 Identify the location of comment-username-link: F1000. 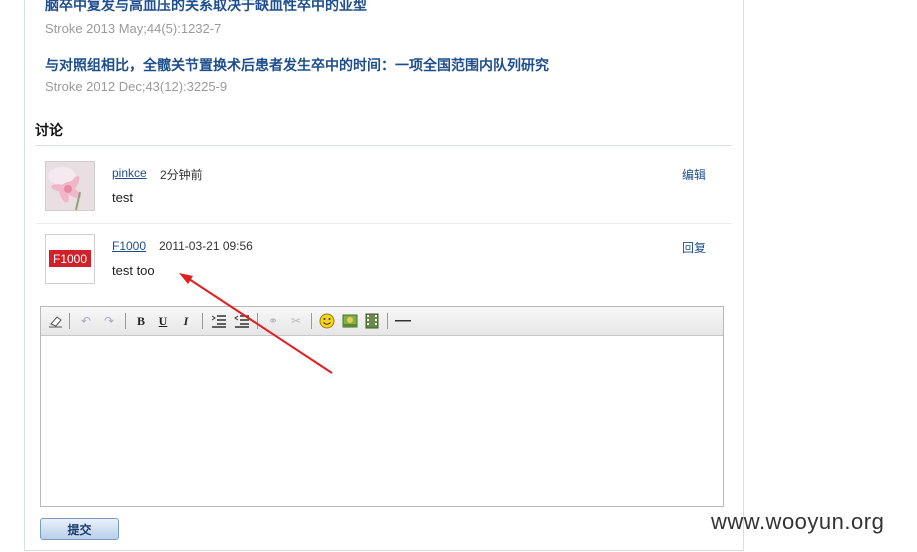
(129, 246).